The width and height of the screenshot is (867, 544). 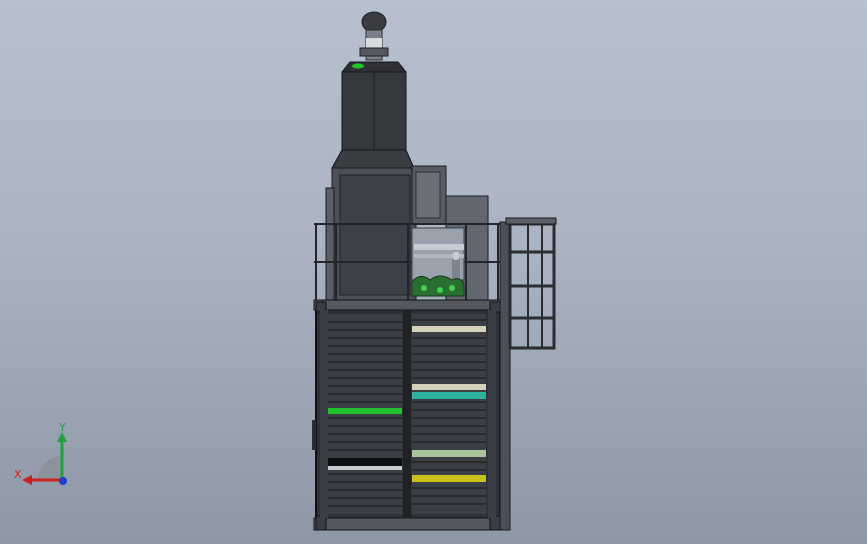 I want to click on machinery, so click(x=438, y=262).